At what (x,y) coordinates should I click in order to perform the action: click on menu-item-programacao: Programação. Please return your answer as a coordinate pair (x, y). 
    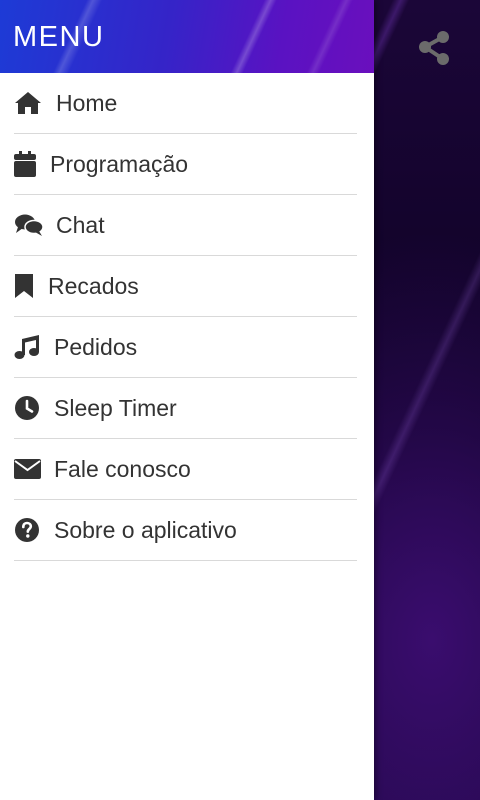
    Looking at the image, I should click on (185, 164).